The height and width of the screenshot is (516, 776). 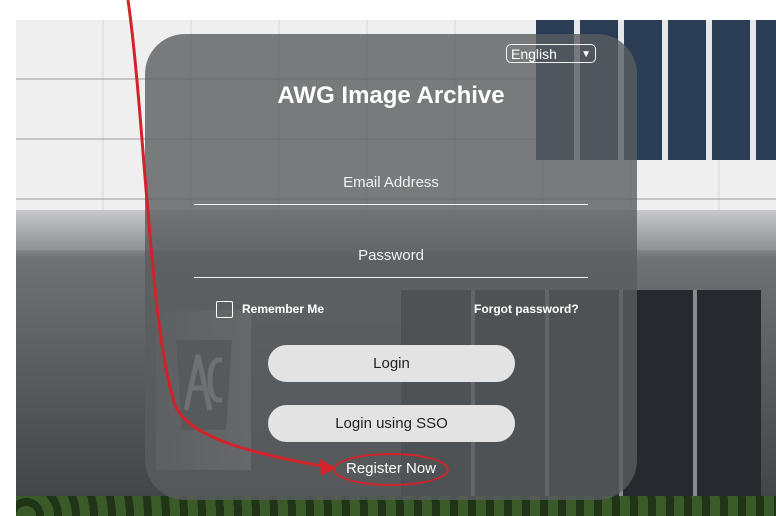 What do you see at coordinates (328, 467) in the screenshot?
I see `annotation-arrow-head` at bounding box center [328, 467].